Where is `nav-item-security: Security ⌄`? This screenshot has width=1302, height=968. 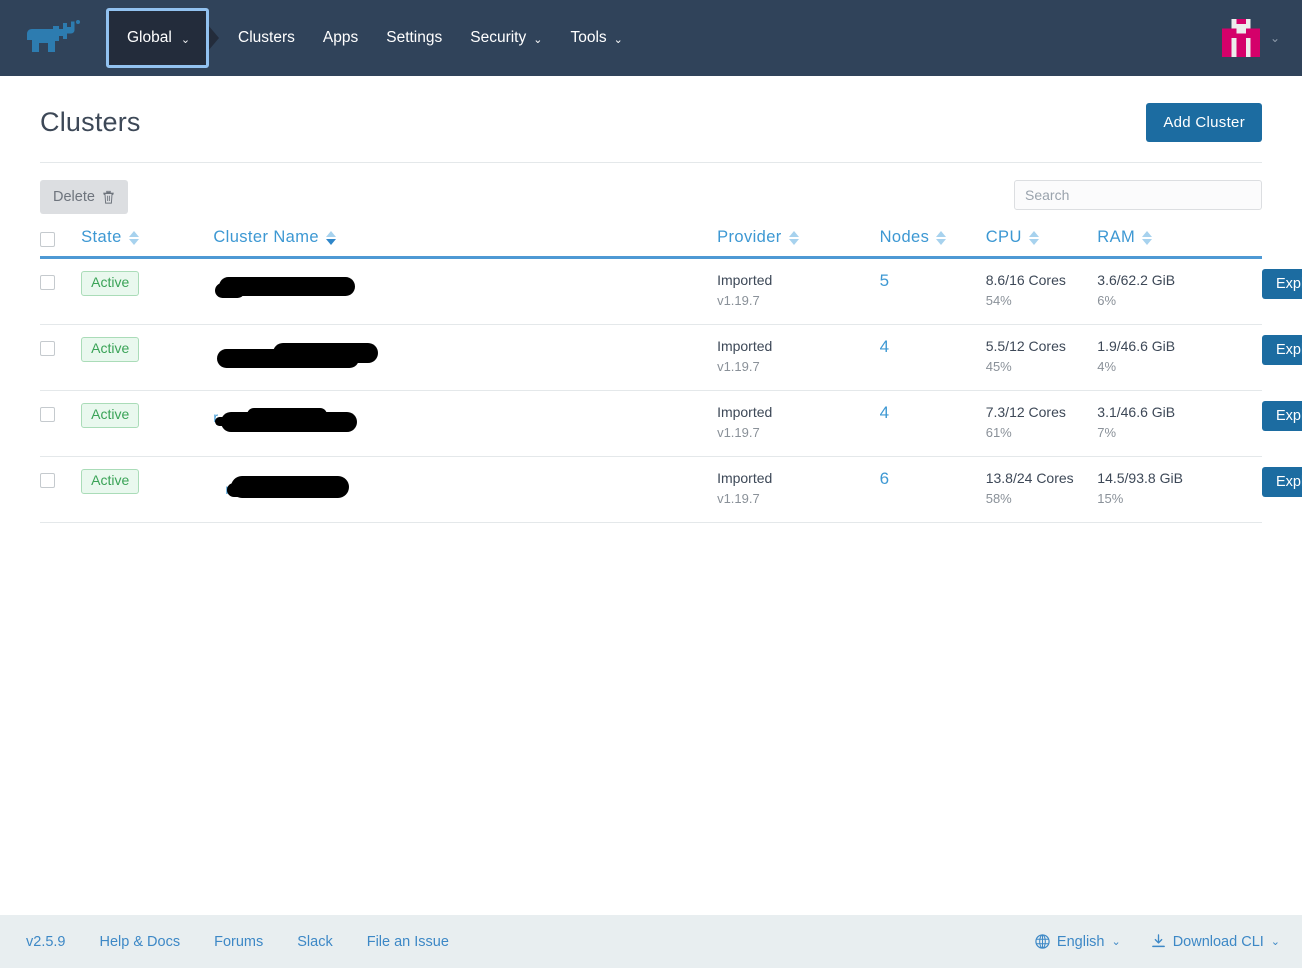
nav-item-security: Security ⌄ is located at coordinates (506, 38).